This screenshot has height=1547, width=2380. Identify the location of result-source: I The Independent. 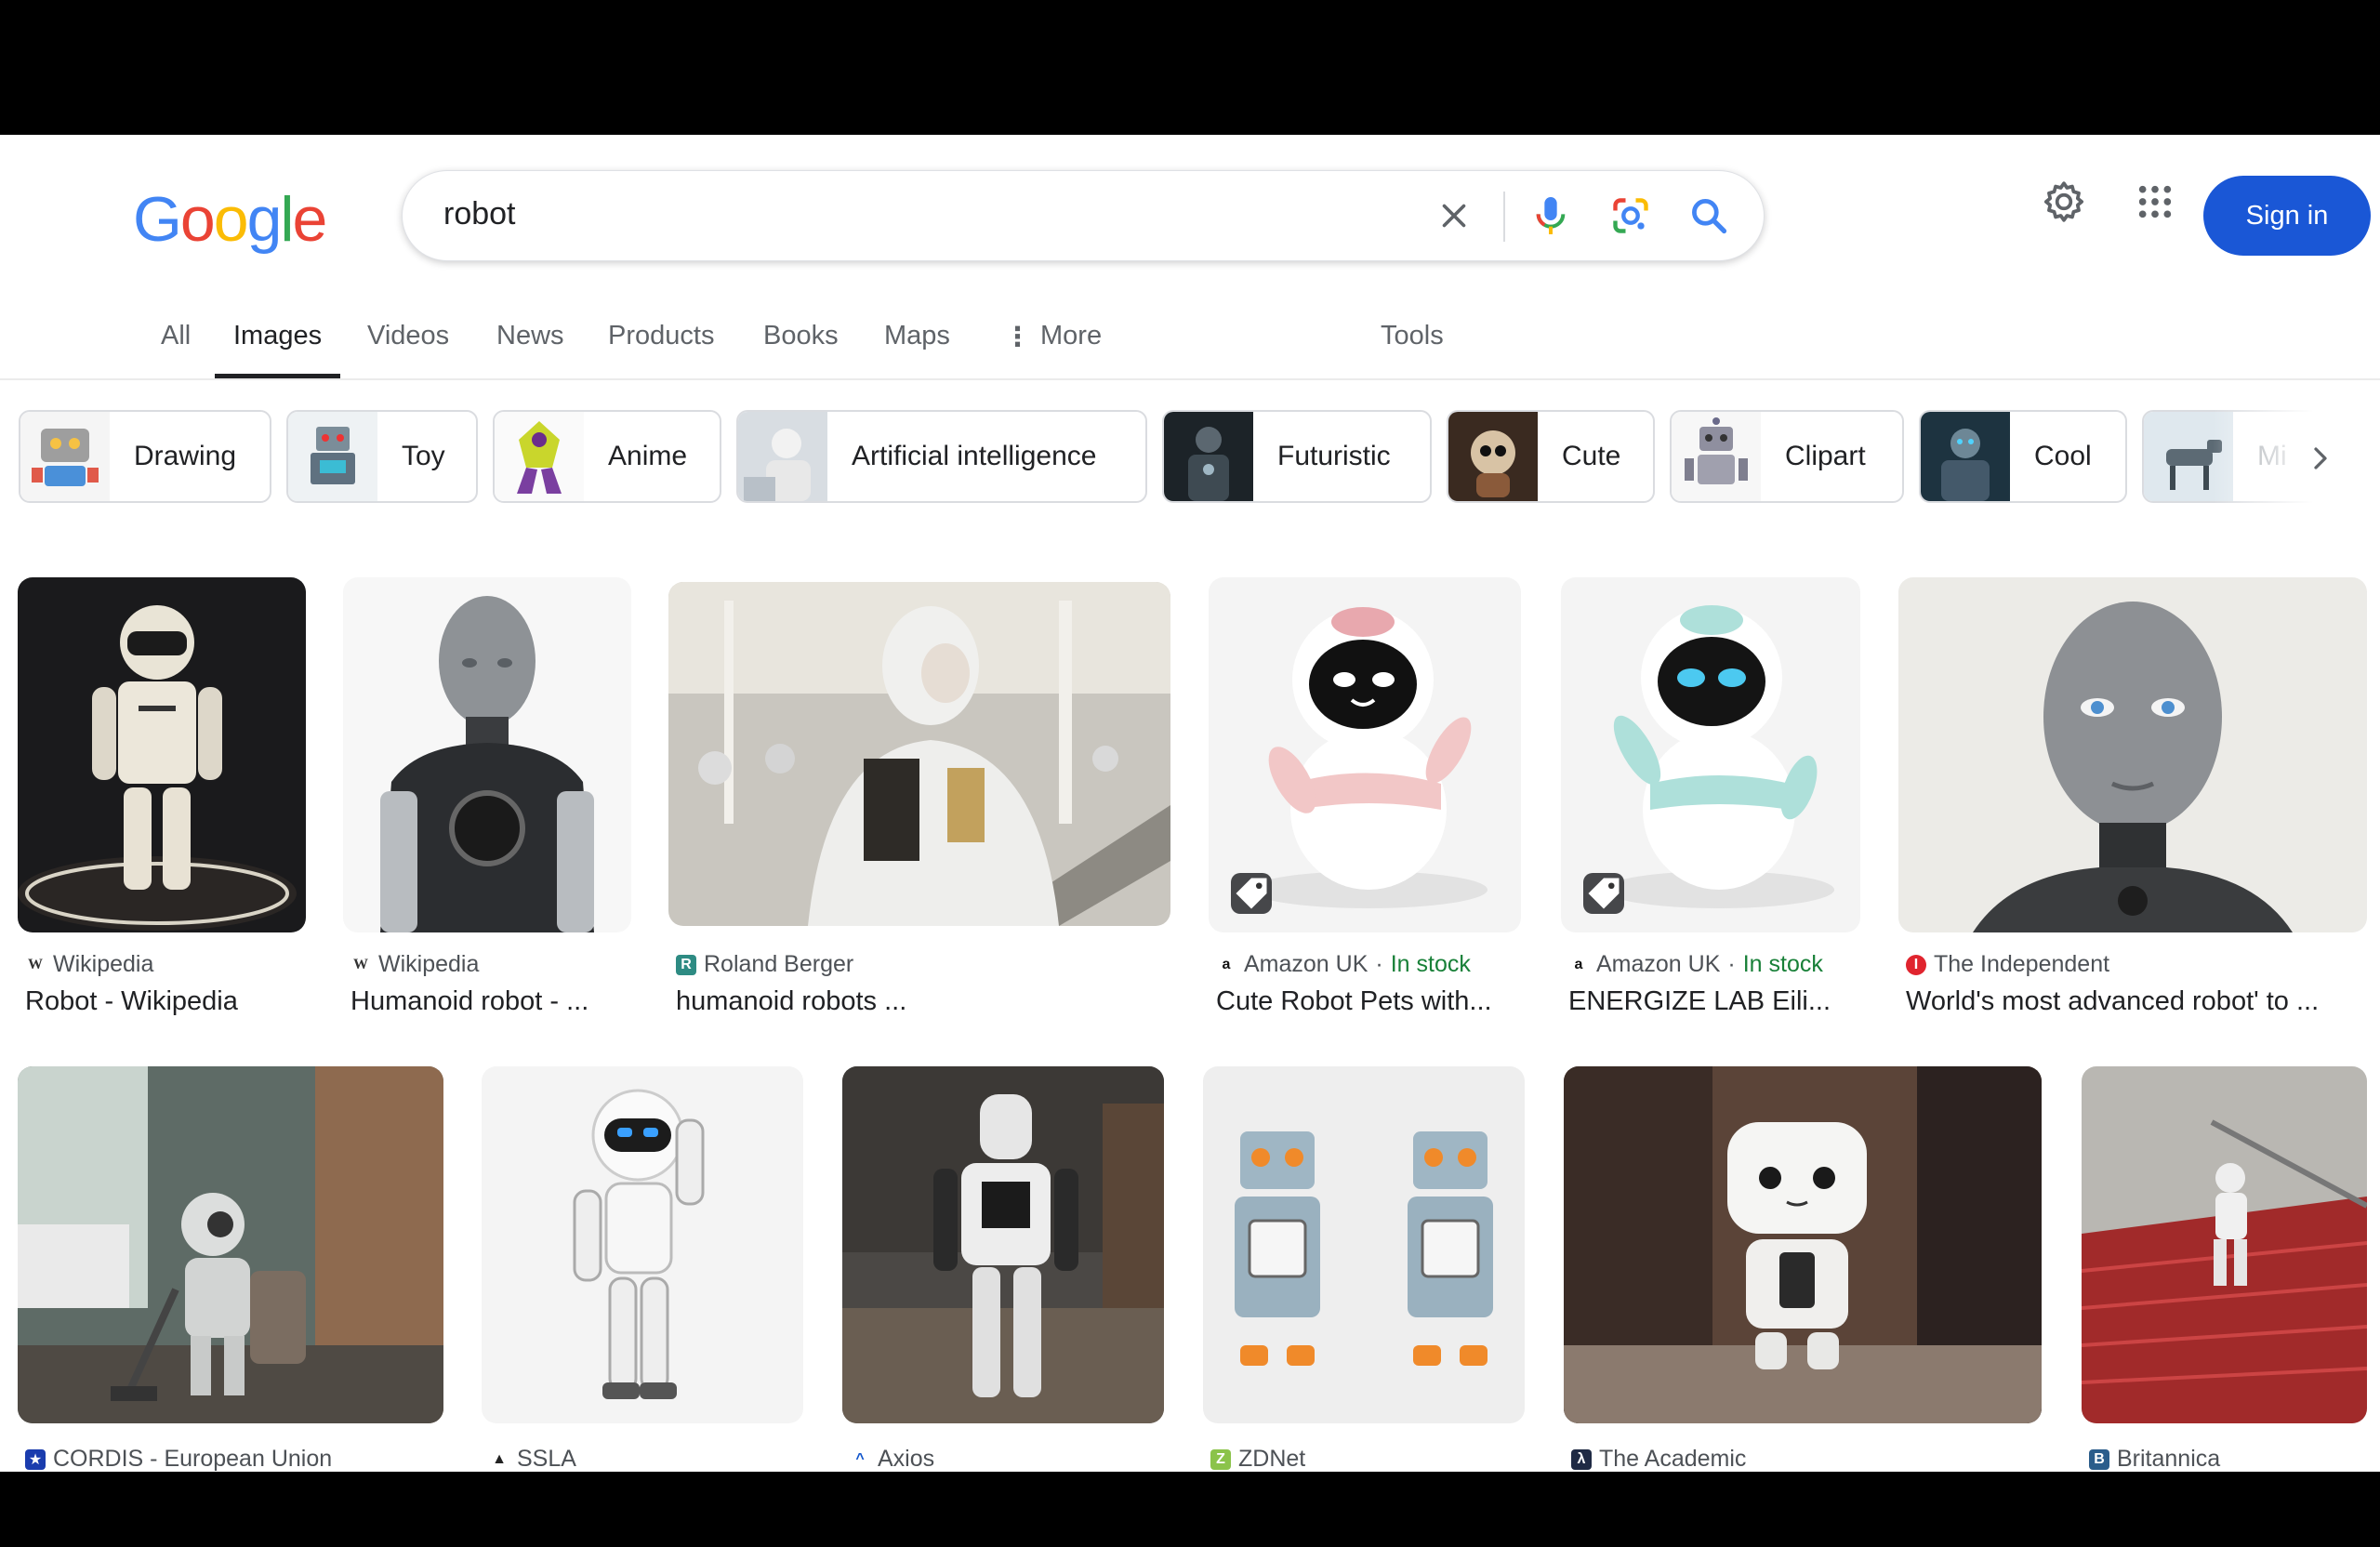
(2007, 964).